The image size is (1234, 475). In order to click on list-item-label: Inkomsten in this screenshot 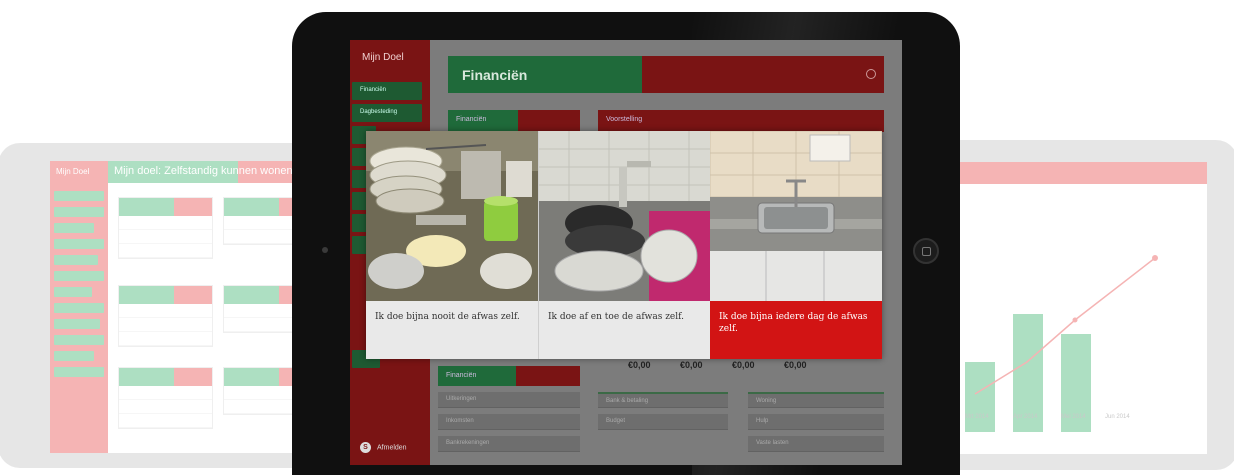, I will do `click(460, 421)`.